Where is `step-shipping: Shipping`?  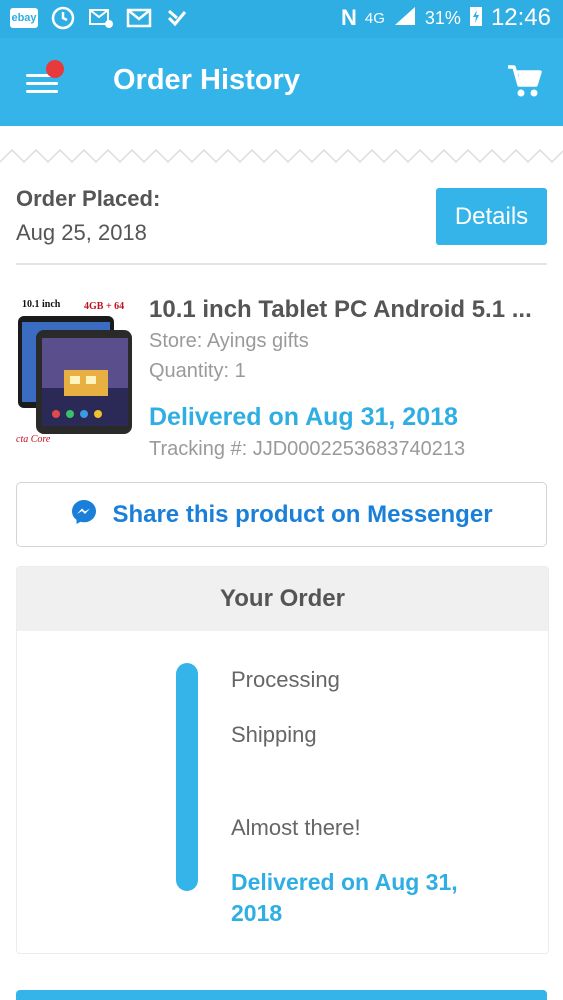 step-shipping: Shipping is located at coordinates (274, 734).